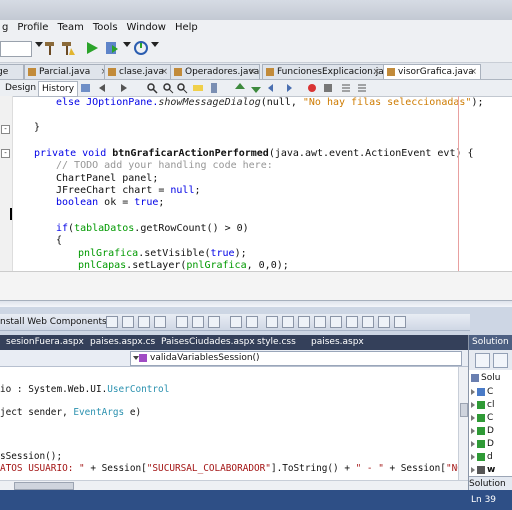 The image size is (512, 510). Describe the element at coordinates (45, 342) in the screenshot. I see `document-tab: sesionFuera.aspx` at that location.